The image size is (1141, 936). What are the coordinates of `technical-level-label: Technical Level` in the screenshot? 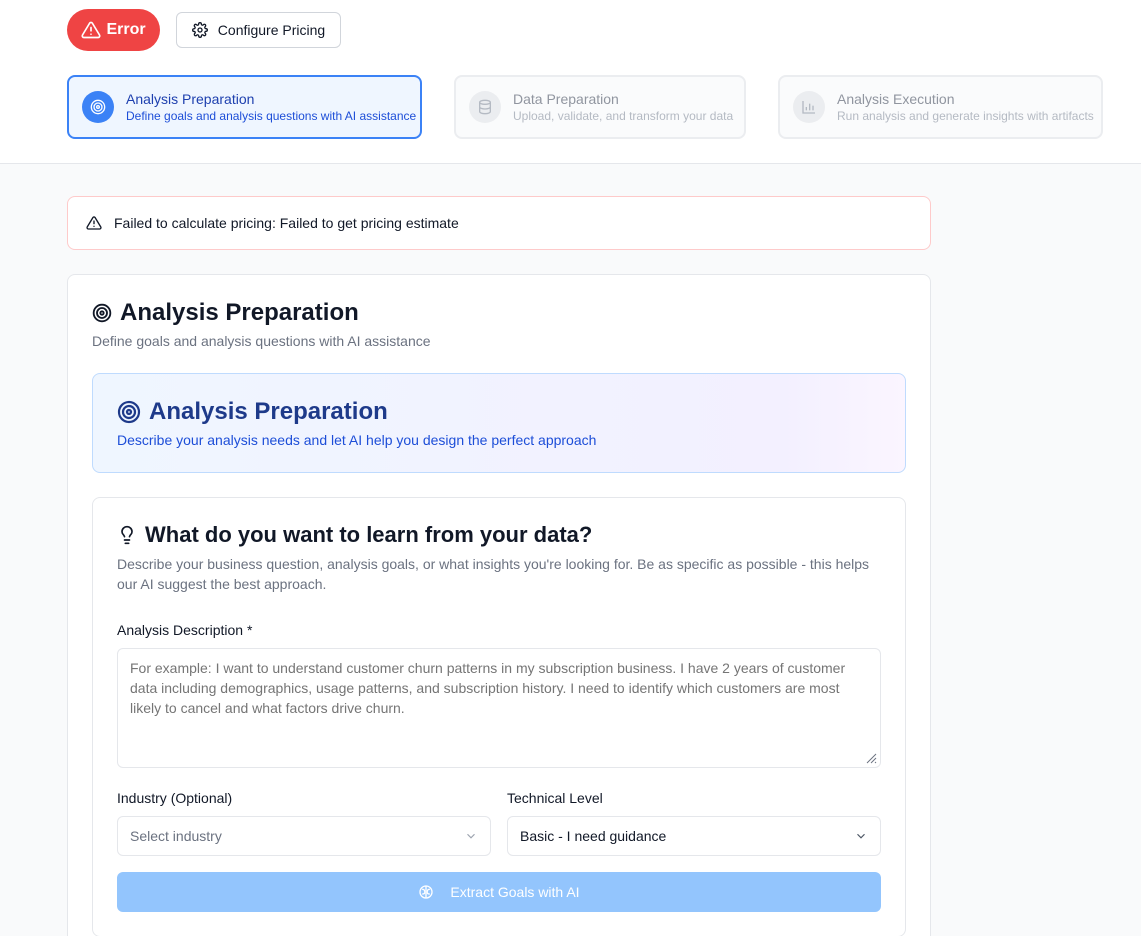 It's located at (555, 798).